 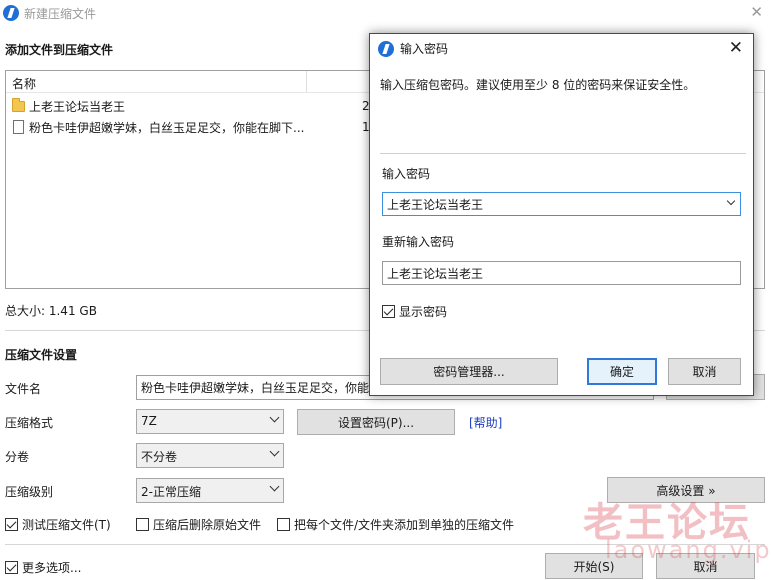 I want to click on total-size: 总大小: 1.41 GB, so click(x=51, y=311).